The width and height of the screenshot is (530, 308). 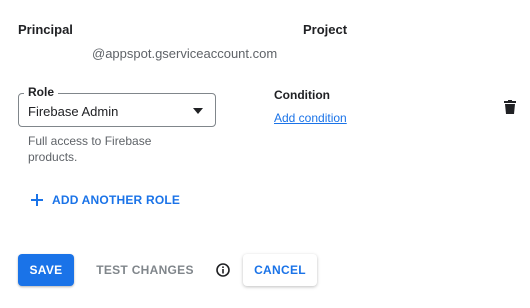 I want to click on add-condition-link: Add condition, so click(x=310, y=118).